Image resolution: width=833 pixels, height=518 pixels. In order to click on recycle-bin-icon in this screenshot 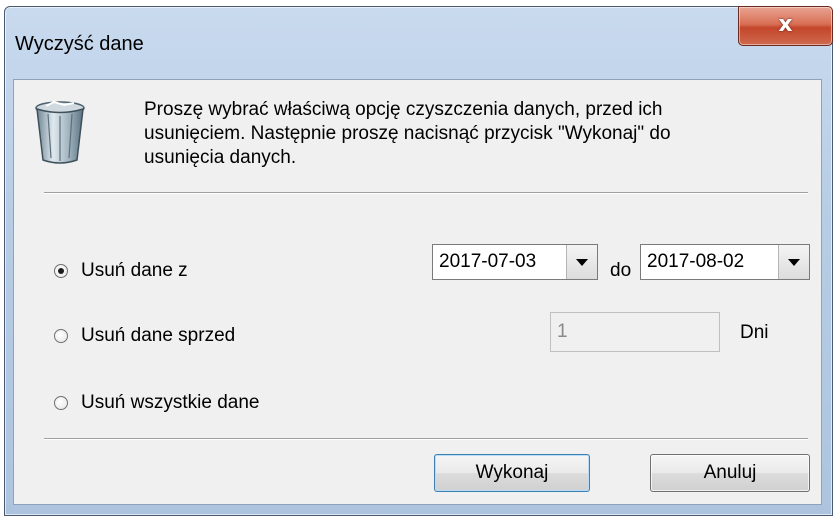, I will do `click(60, 132)`.